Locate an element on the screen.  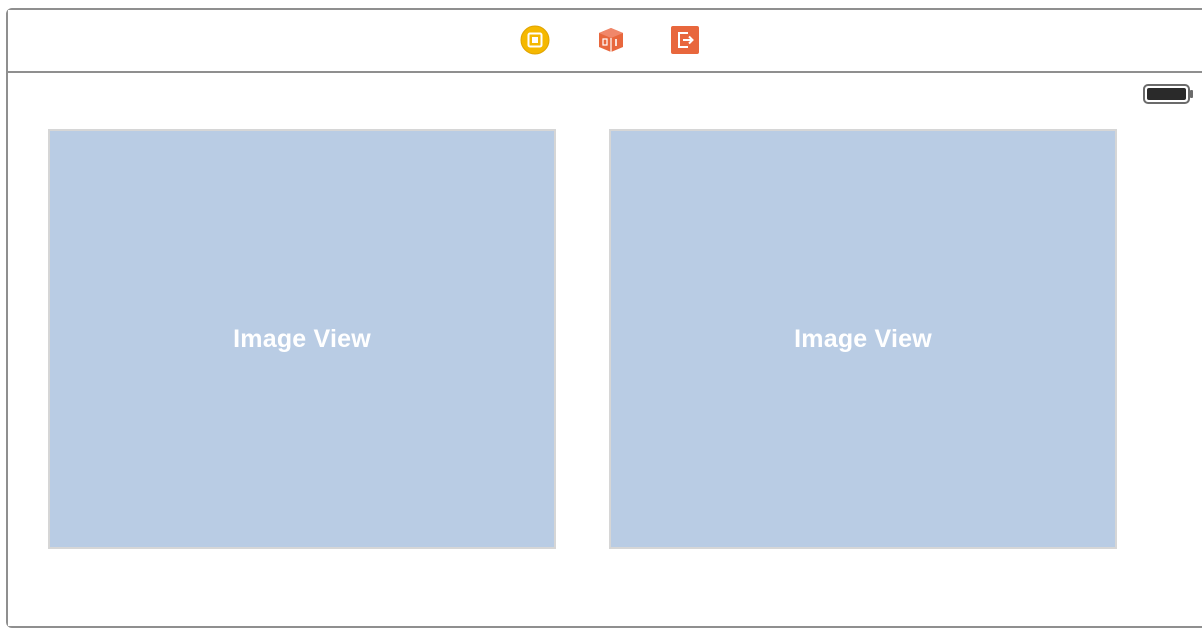
first-responder-icon is located at coordinates (611, 40).